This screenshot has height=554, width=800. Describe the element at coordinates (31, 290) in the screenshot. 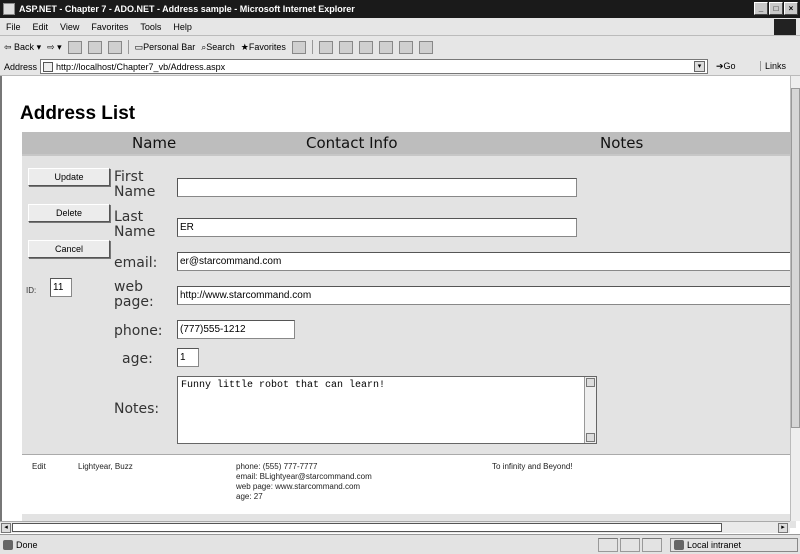

I see `id-label: ID:` at that location.